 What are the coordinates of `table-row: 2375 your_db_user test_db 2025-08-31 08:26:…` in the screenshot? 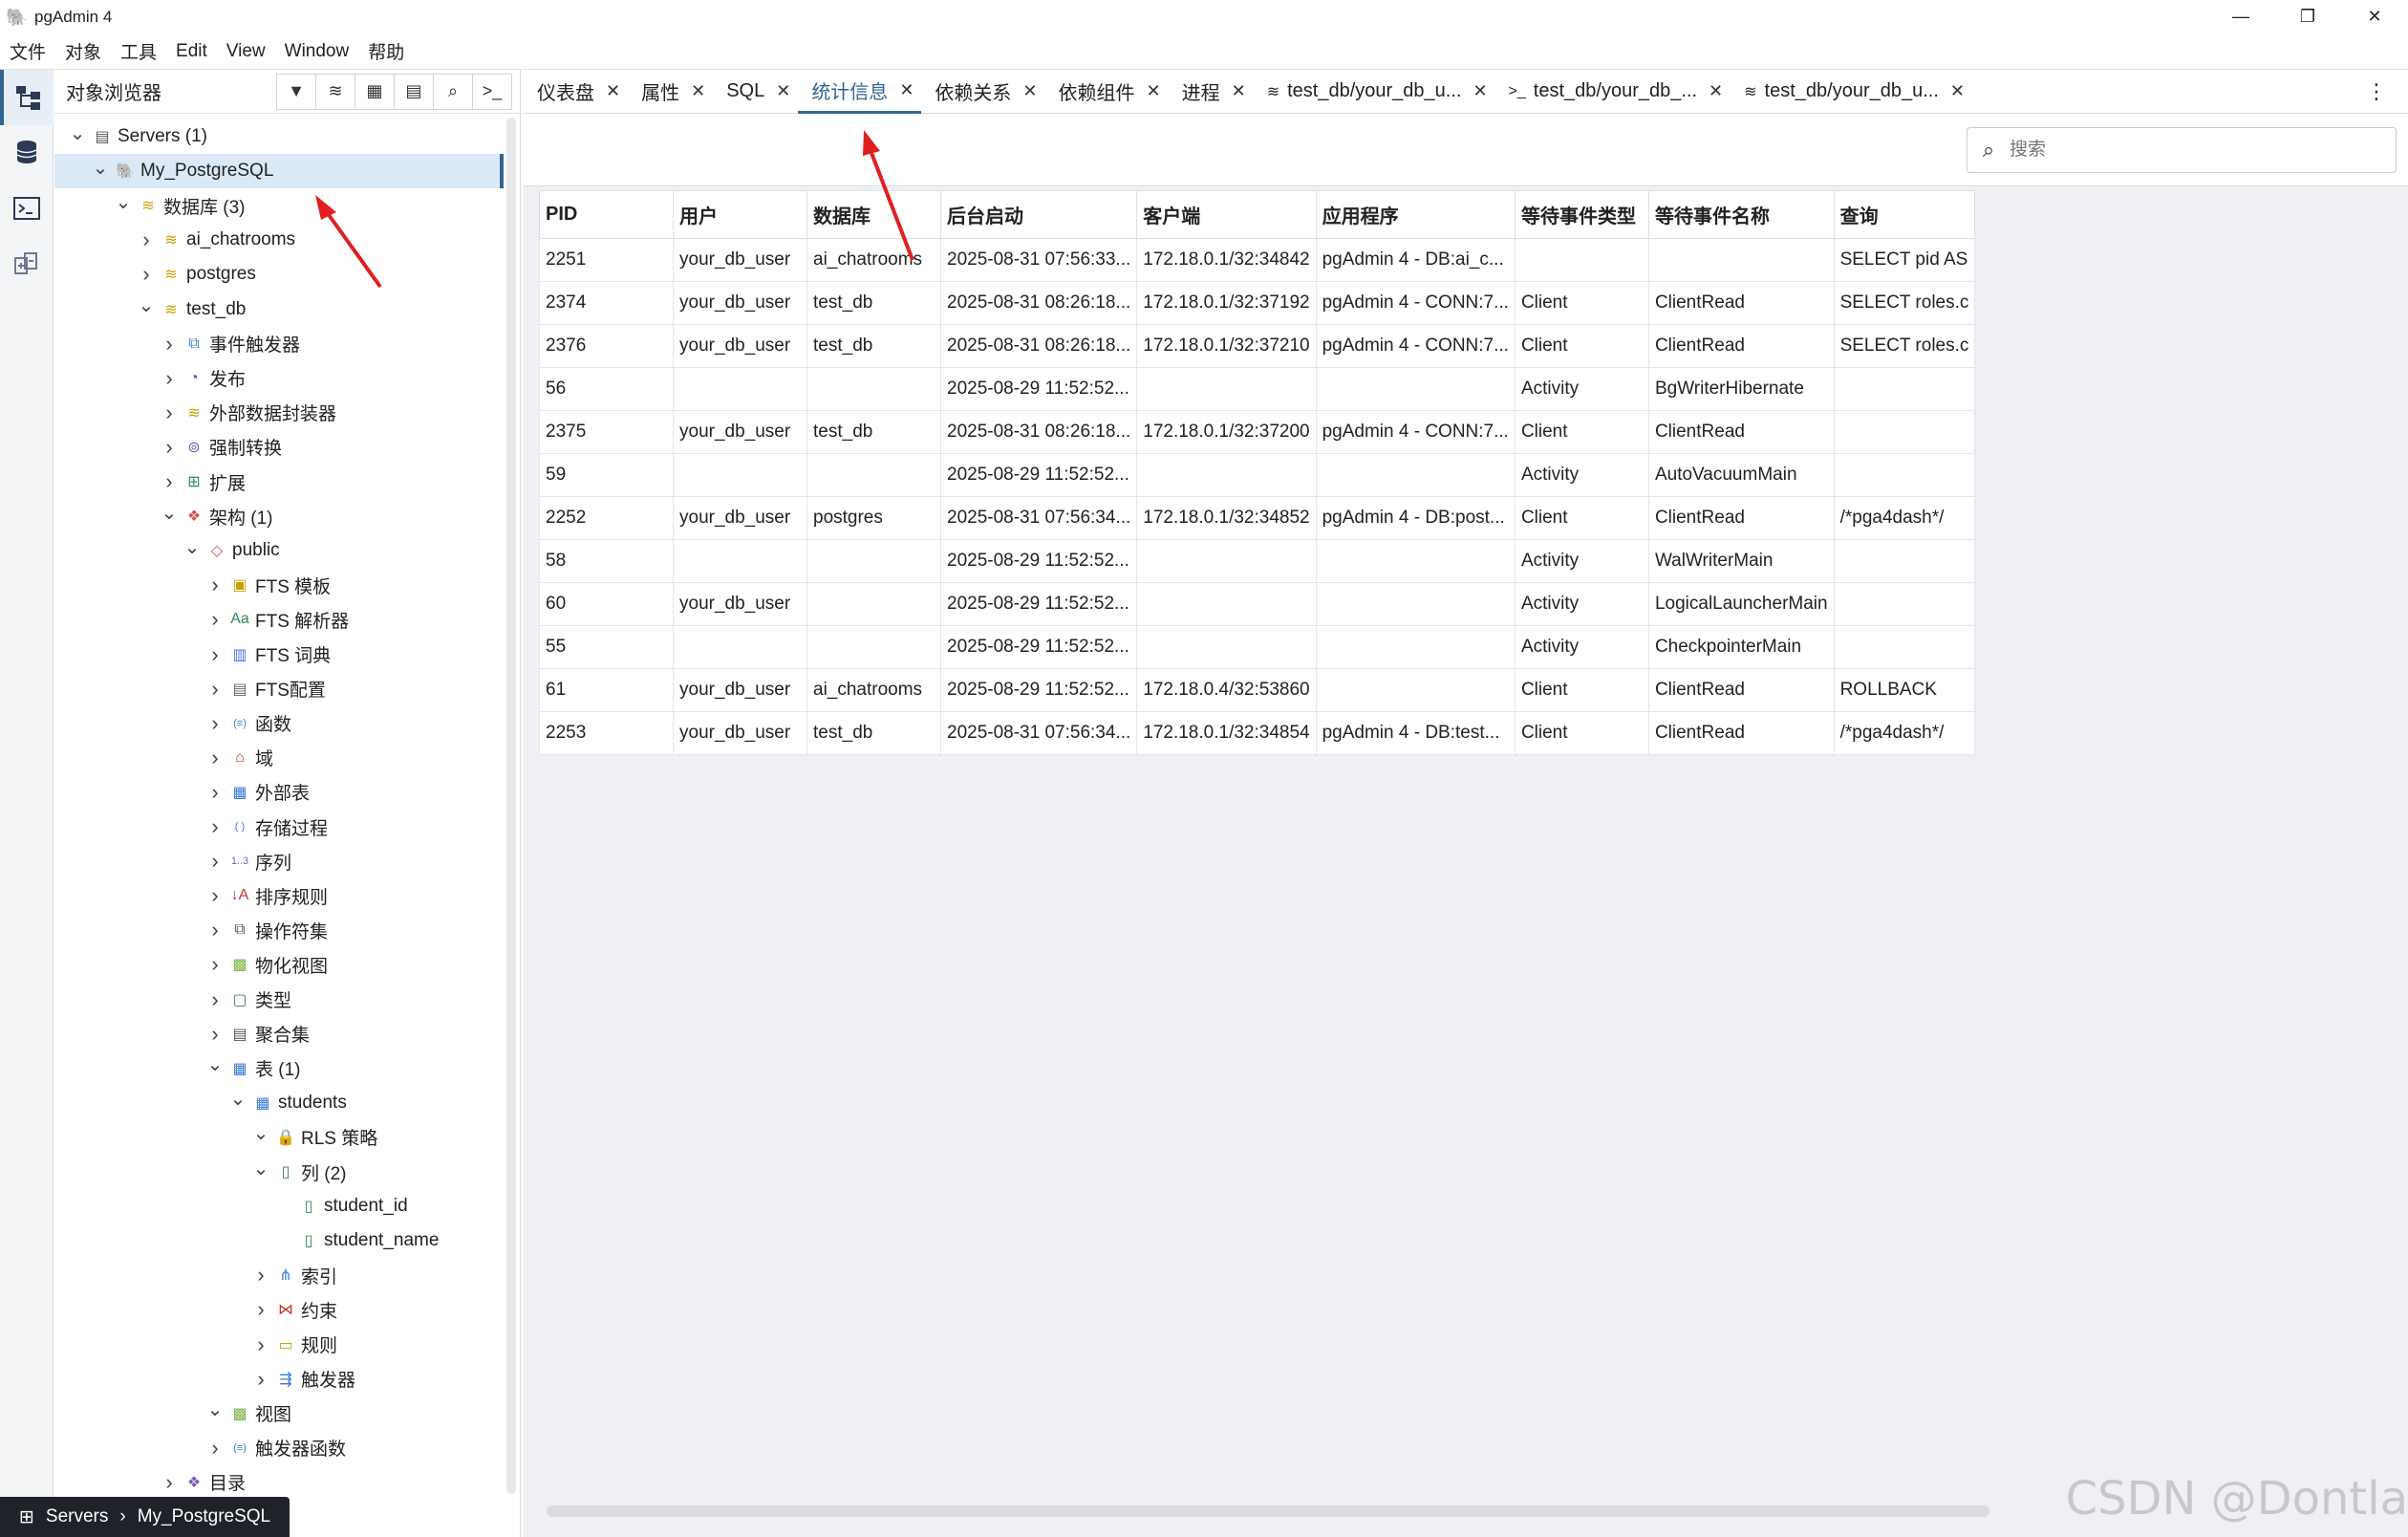 It's located at (1258, 432).